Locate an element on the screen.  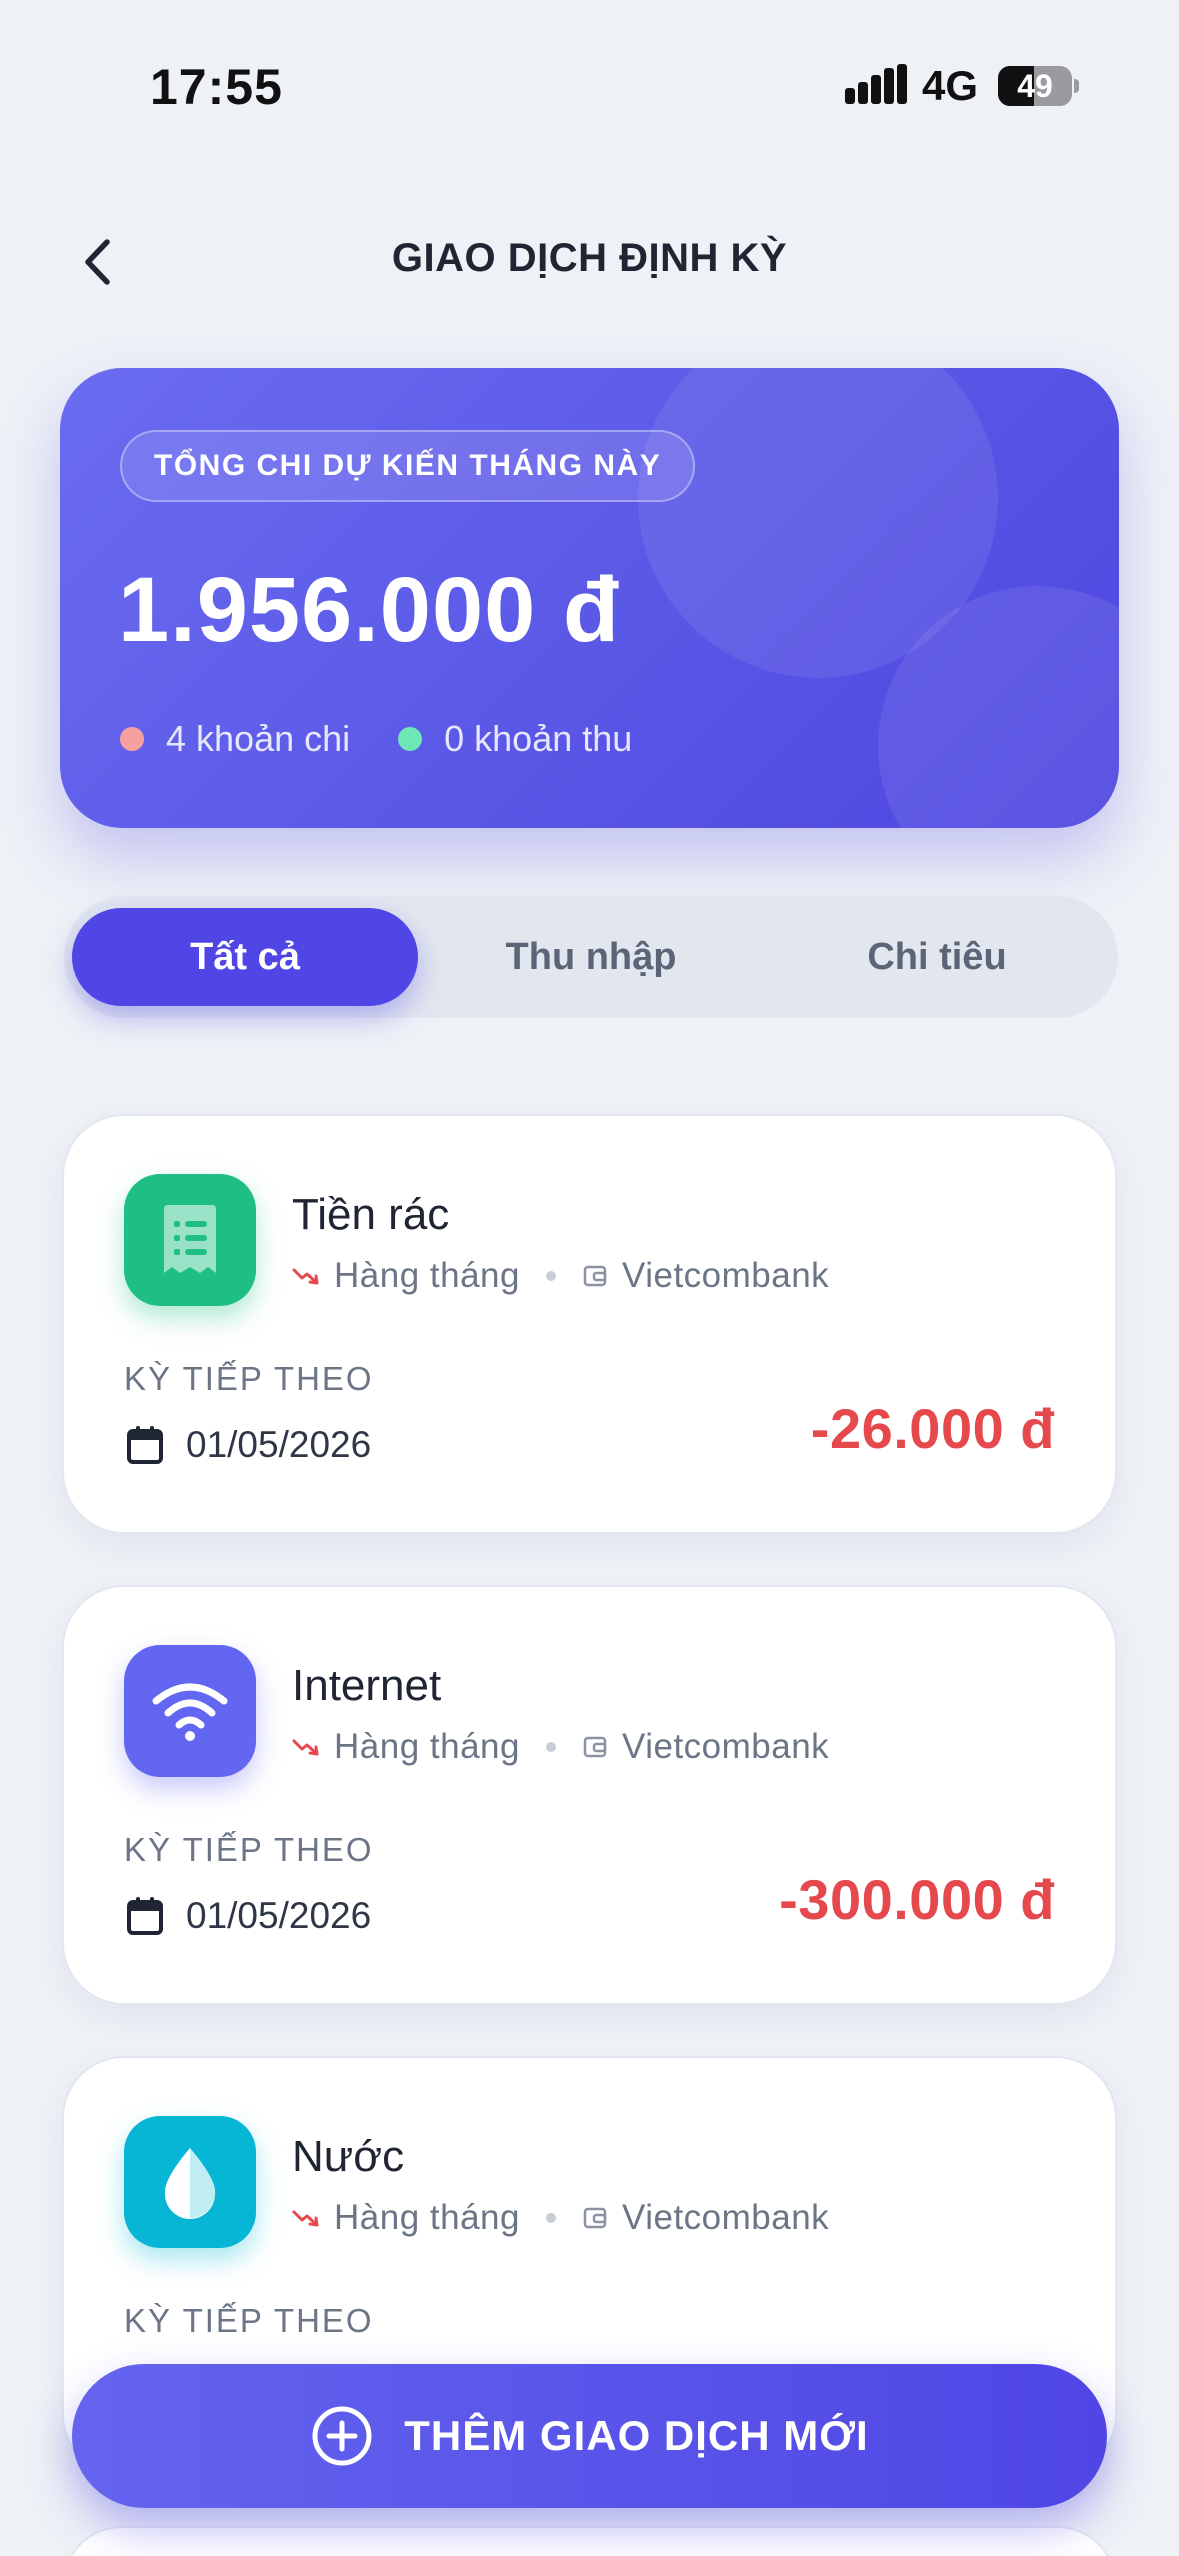
water-drop-icon is located at coordinates (190, 2182).